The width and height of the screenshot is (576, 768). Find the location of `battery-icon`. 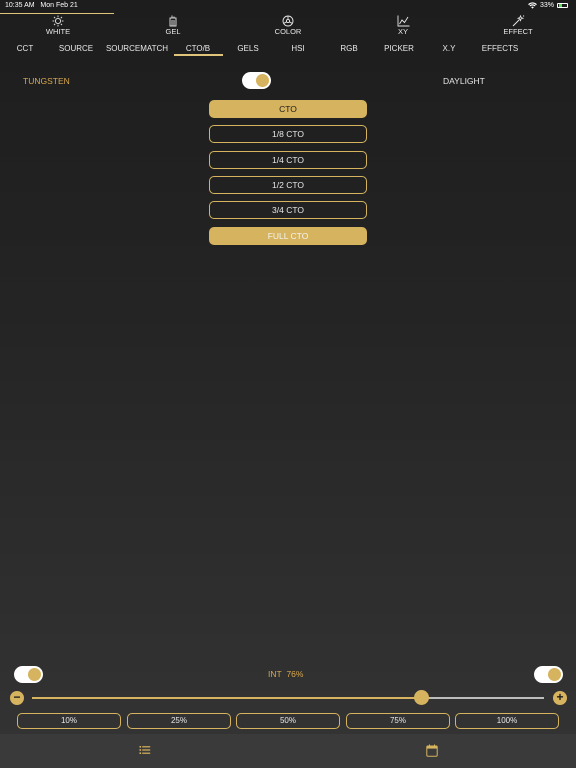

battery-icon is located at coordinates (562, 5).